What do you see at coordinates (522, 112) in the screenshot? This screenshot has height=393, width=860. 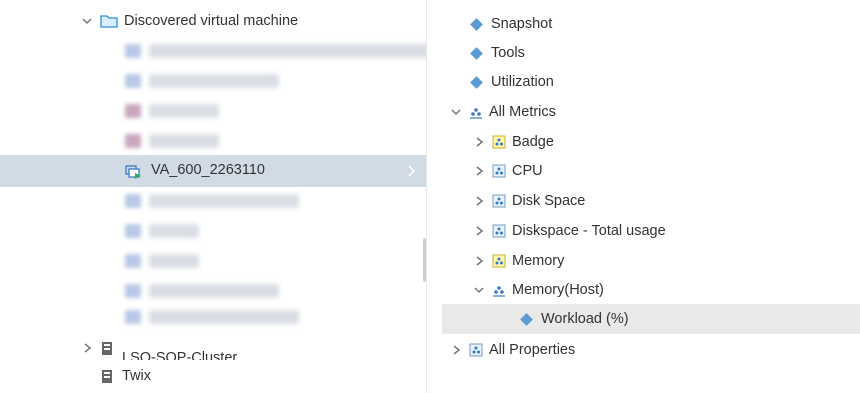 I see `tree-node-label: All Metrics` at bounding box center [522, 112].